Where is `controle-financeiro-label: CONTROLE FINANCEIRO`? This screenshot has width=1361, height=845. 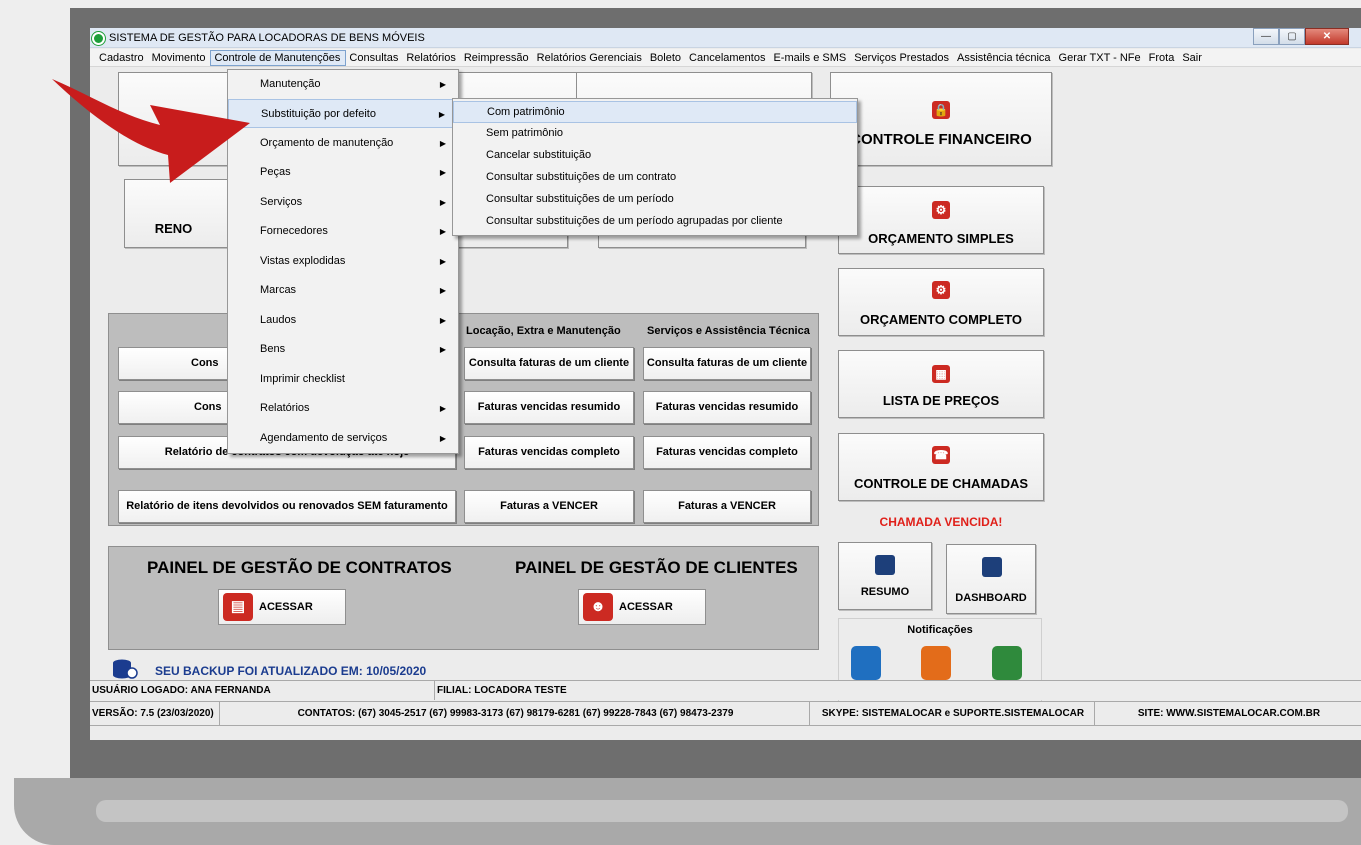
controle-financeiro-label: CONTROLE FINANCEIRO is located at coordinates (941, 139).